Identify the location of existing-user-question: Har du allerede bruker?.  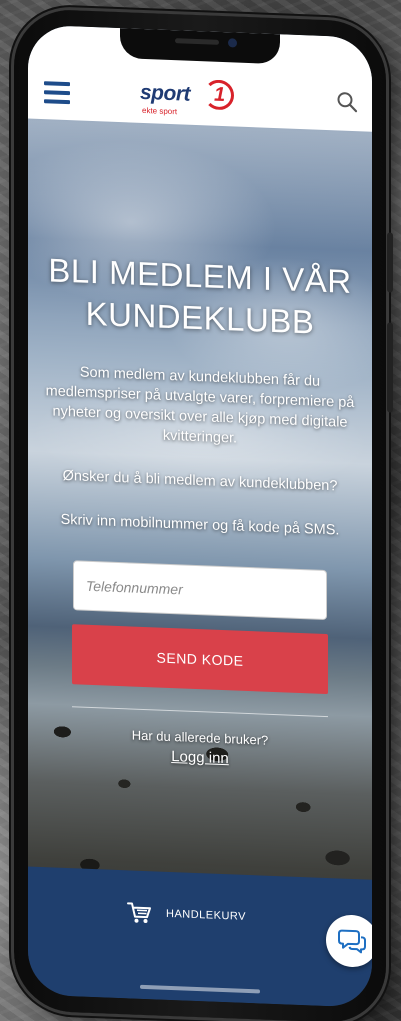
(200, 737).